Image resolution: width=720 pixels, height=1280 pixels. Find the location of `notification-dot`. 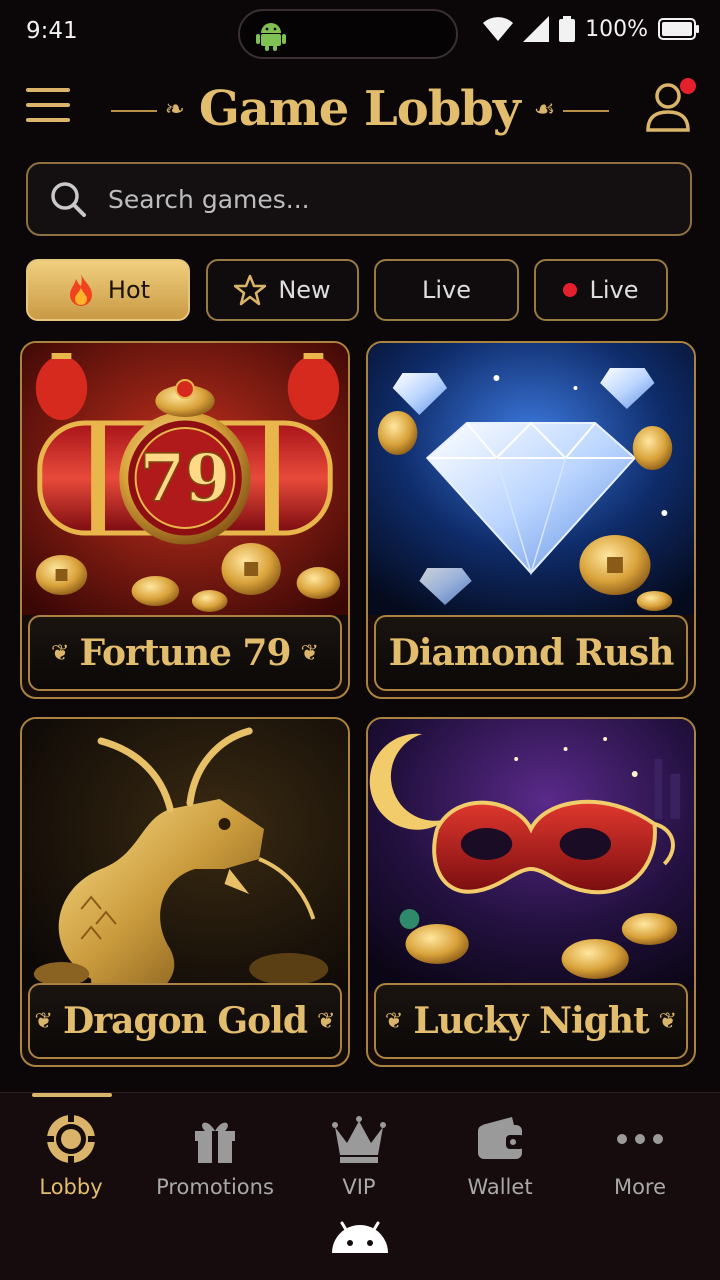

notification-dot is located at coordinates (688, 86).